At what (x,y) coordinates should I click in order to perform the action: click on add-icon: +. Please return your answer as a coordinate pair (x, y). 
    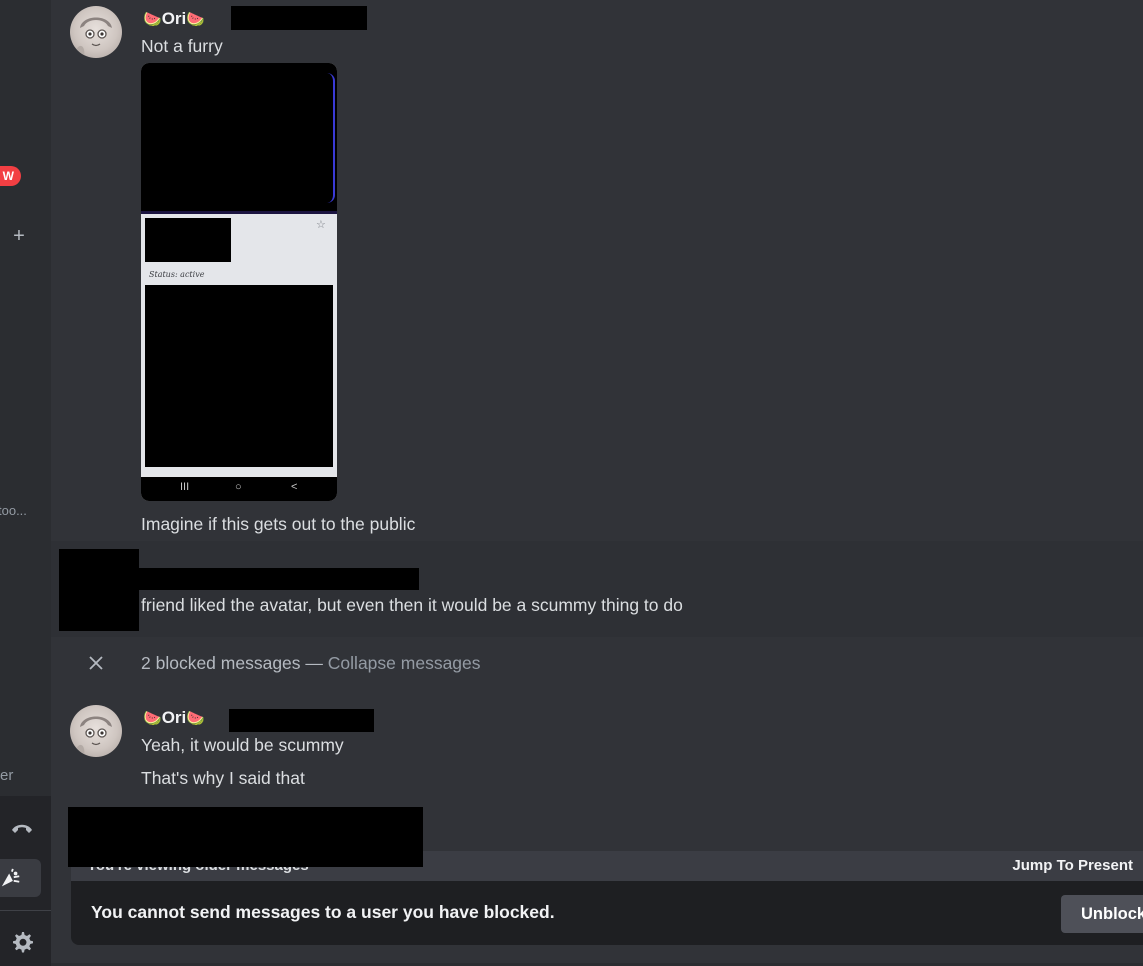
    Looking at the image, I should click on (19, 236).